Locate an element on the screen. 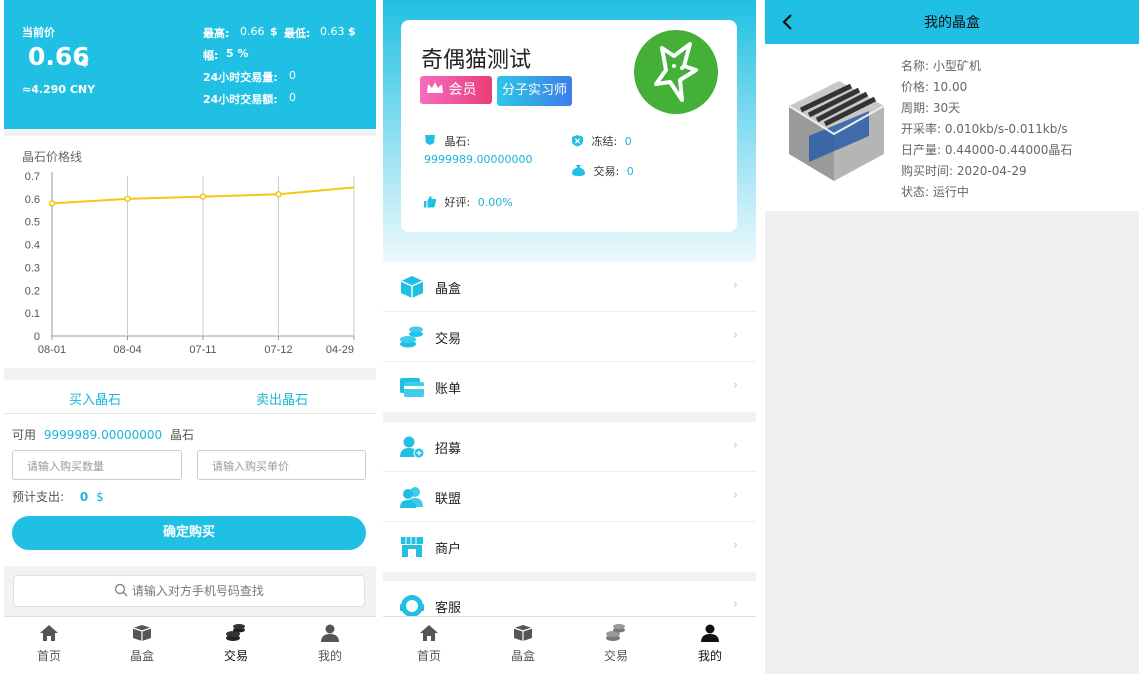  y-tick-label: 0.5 is located at coordinates (32, 223).